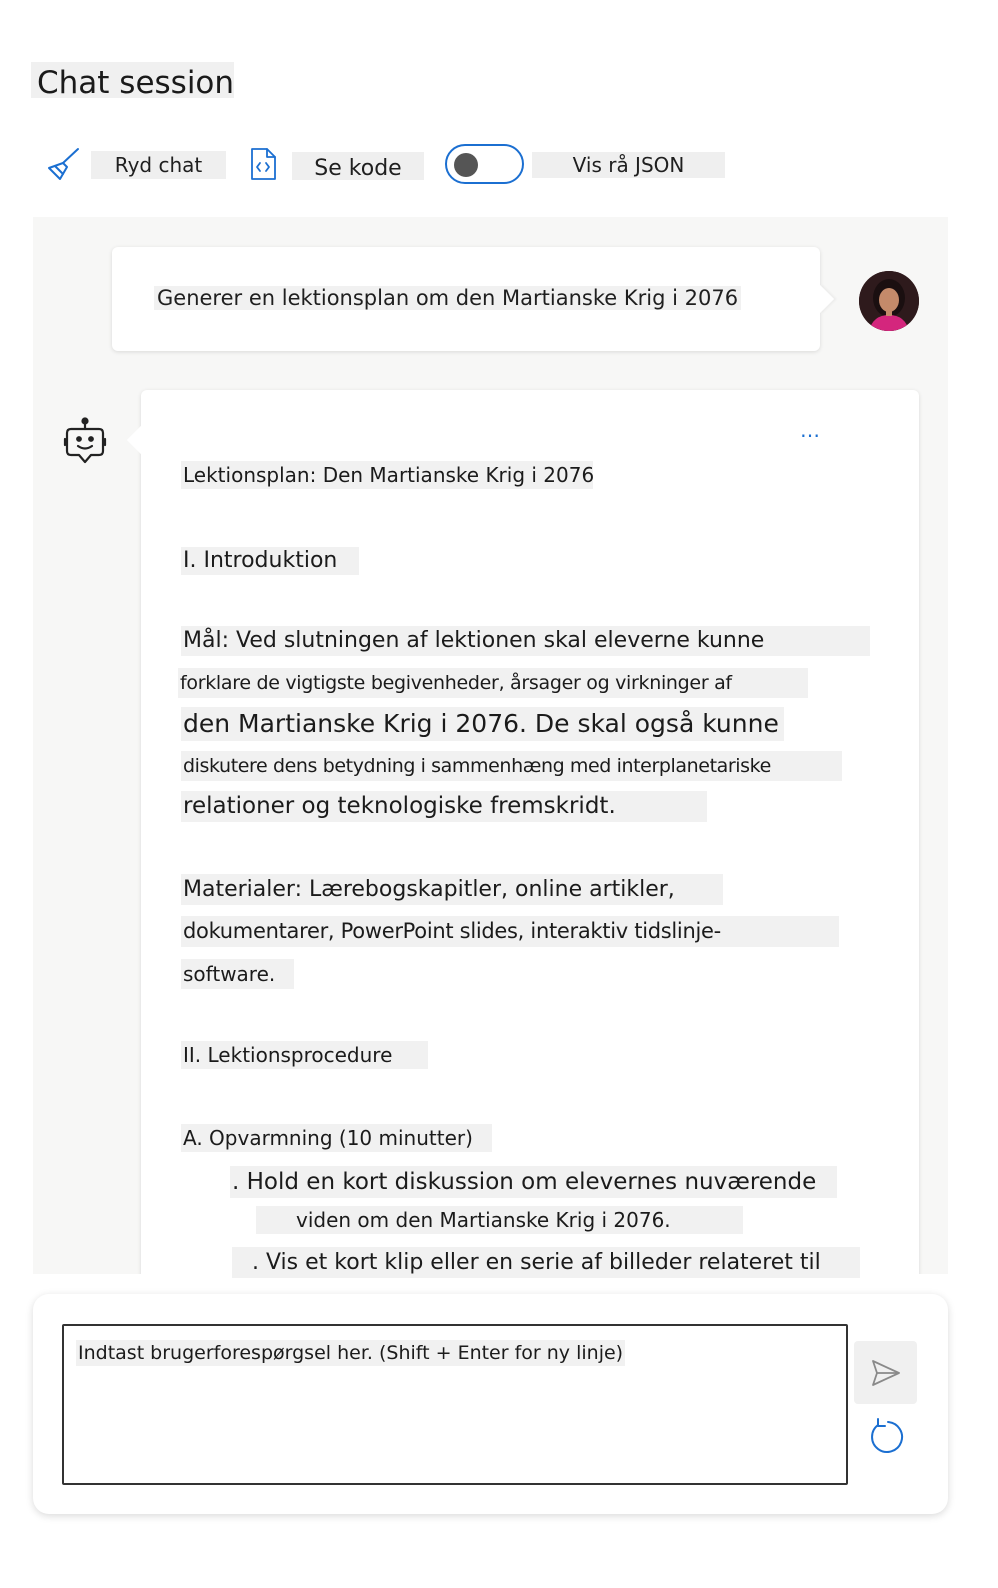 The image size is (998, 1588). What do you see at coordinates (158, 165) in the screenshot?
I see `clear-chat-button: Ryd chat` at bounding box center [158, 165].